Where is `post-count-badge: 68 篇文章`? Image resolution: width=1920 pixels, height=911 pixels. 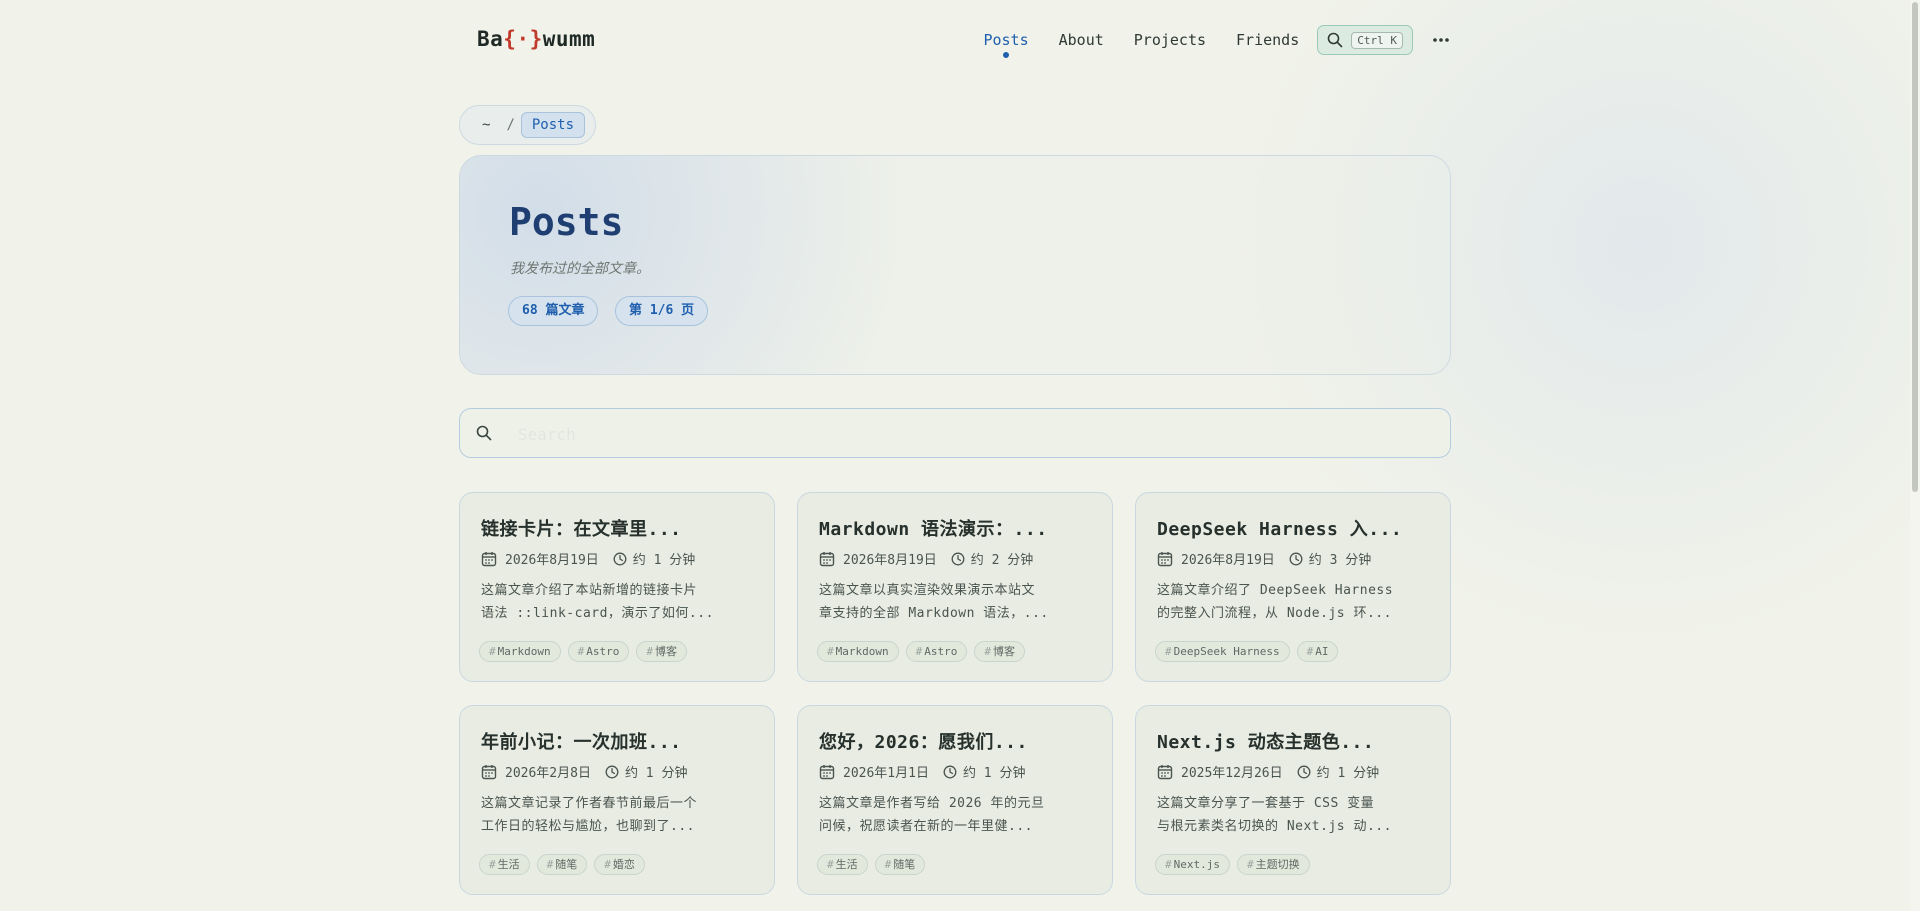 post-count-badge: 68 篇文章 is located at coordinates (553, 311).